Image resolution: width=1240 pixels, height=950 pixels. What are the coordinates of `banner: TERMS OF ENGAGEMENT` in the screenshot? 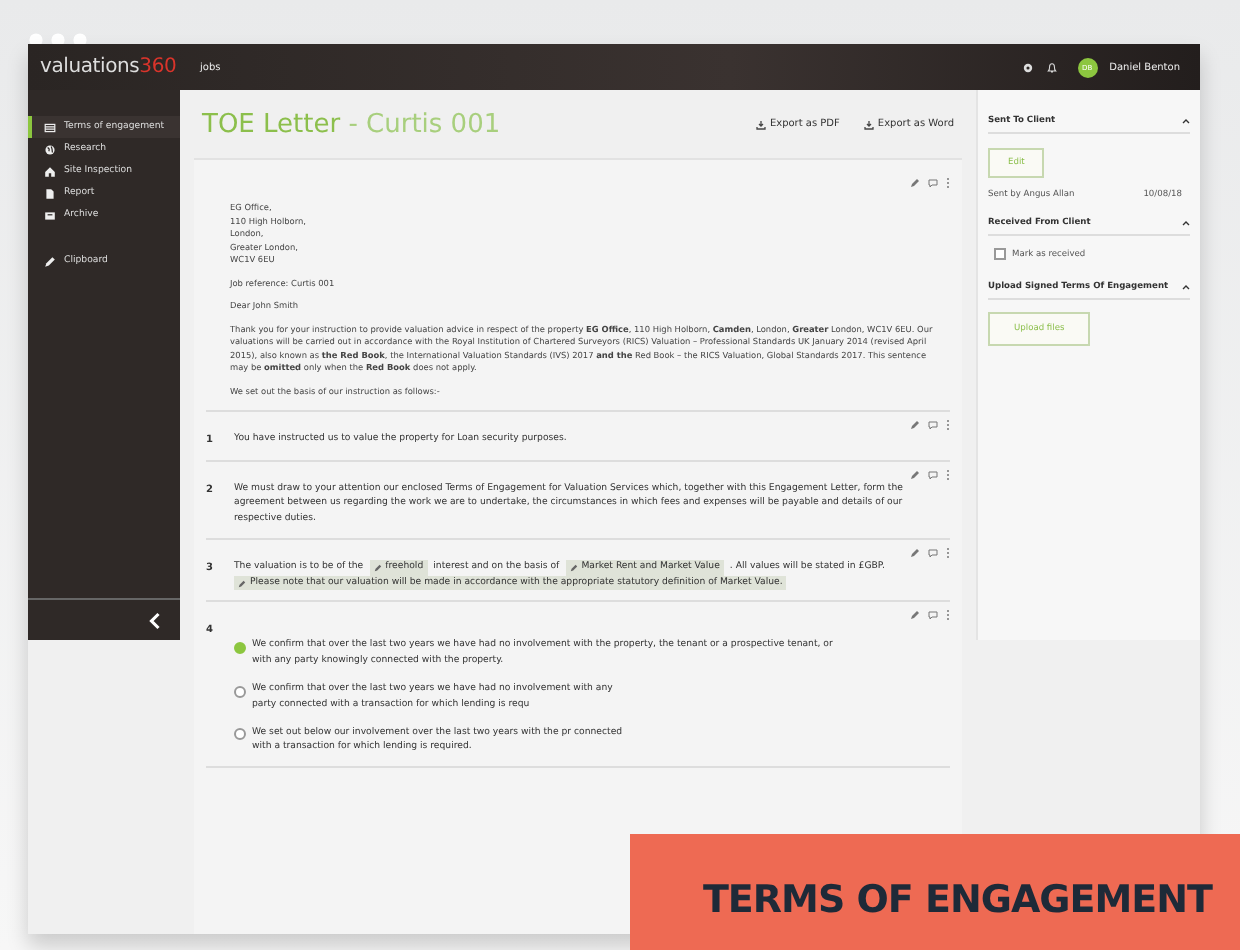 It's located at (935, 892).